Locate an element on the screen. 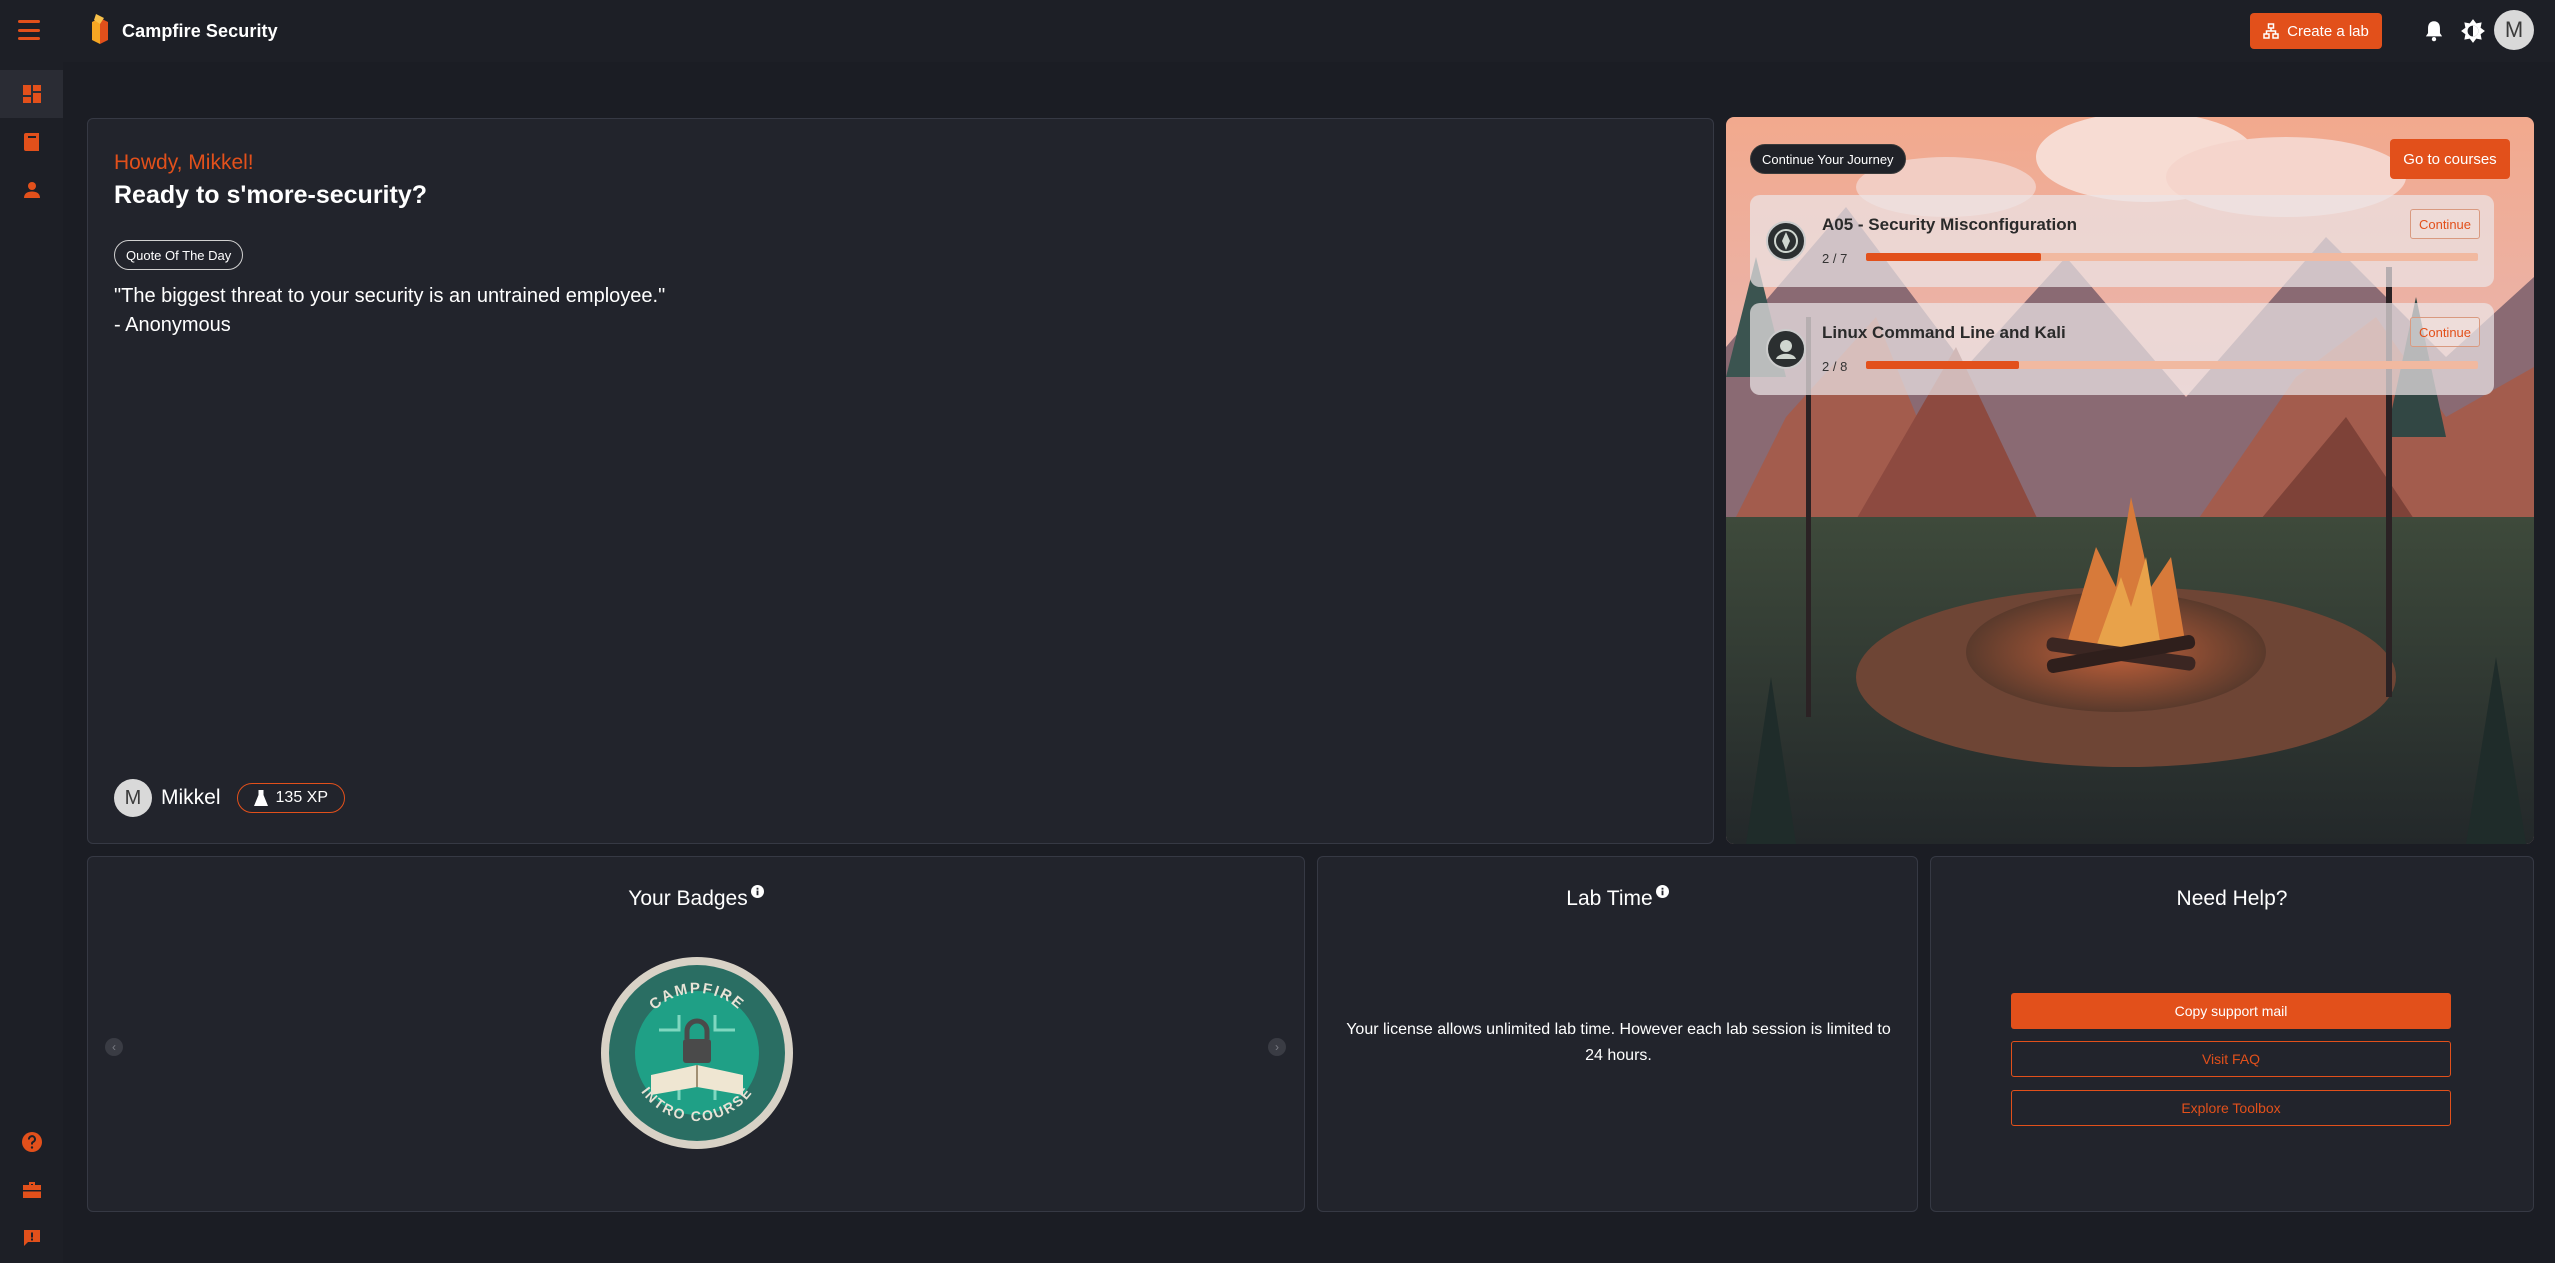  person-icon is located at coordinates (31, 190).